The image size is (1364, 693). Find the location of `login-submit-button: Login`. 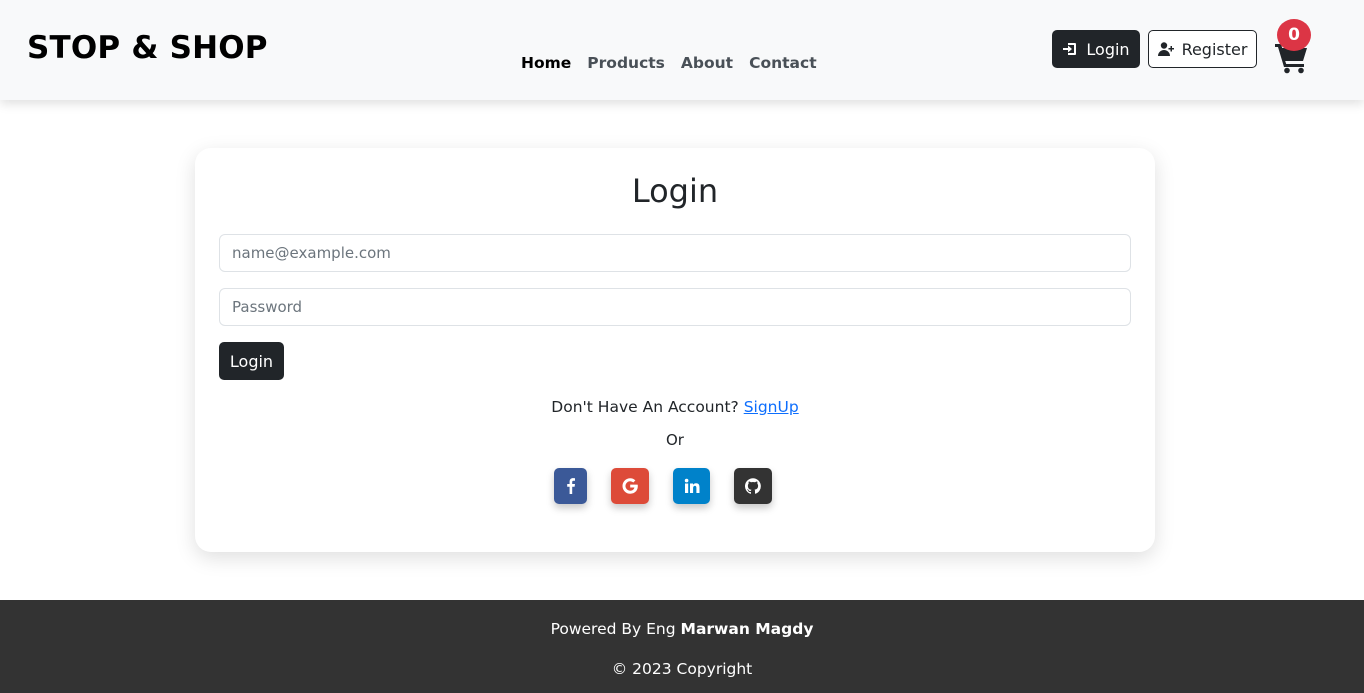

login-submit-button: Login is located at coordinates (251, 361).